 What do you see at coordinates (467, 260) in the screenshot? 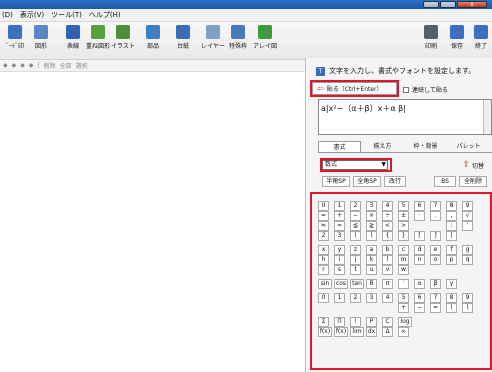
I see `palette-key: q` at bounding box center [467, 260].